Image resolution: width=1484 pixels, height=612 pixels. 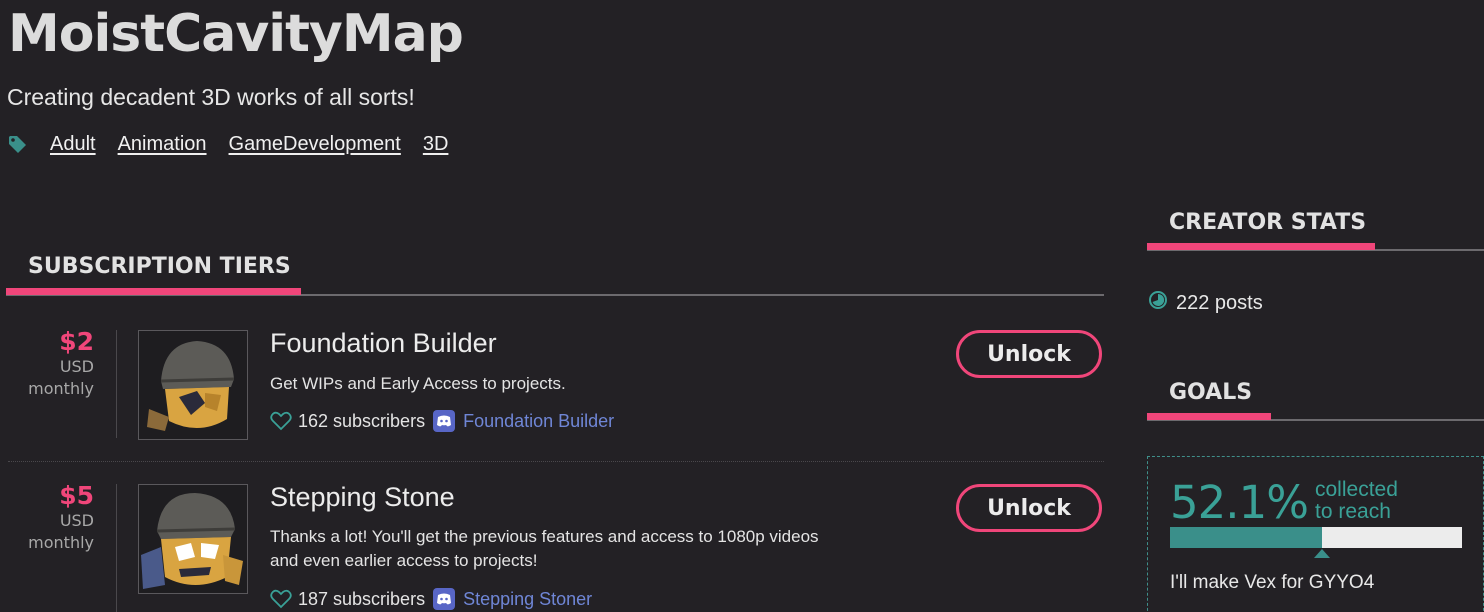 I want to click on creator-tagline: Creating decadent 3D works of all sorts!, so click(x=211, y=97).